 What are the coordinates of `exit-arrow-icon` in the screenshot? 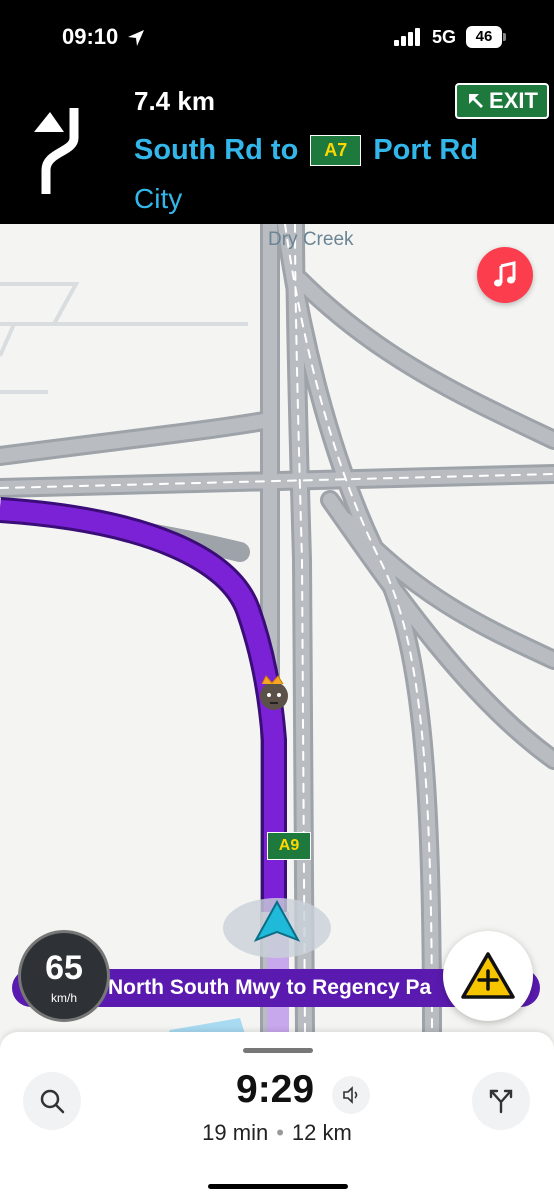 It's located at (476, 101).